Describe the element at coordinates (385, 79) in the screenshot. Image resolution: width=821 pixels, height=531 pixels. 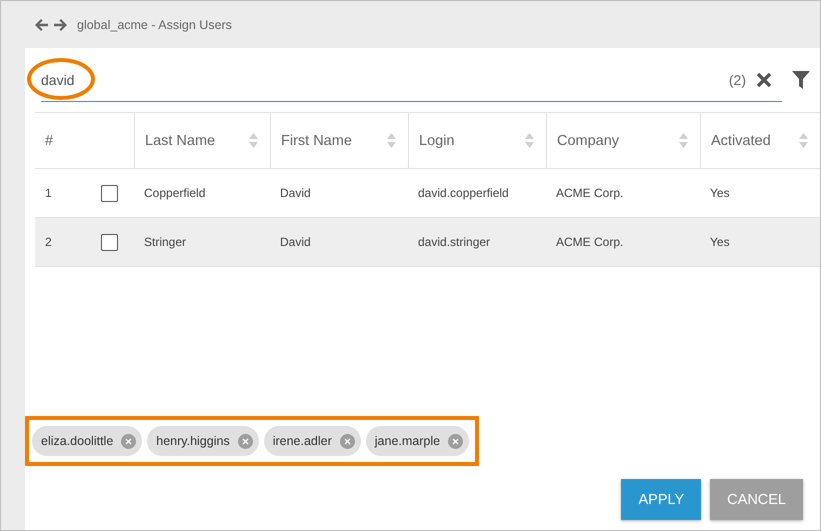
I see `search-field: david` at that location.